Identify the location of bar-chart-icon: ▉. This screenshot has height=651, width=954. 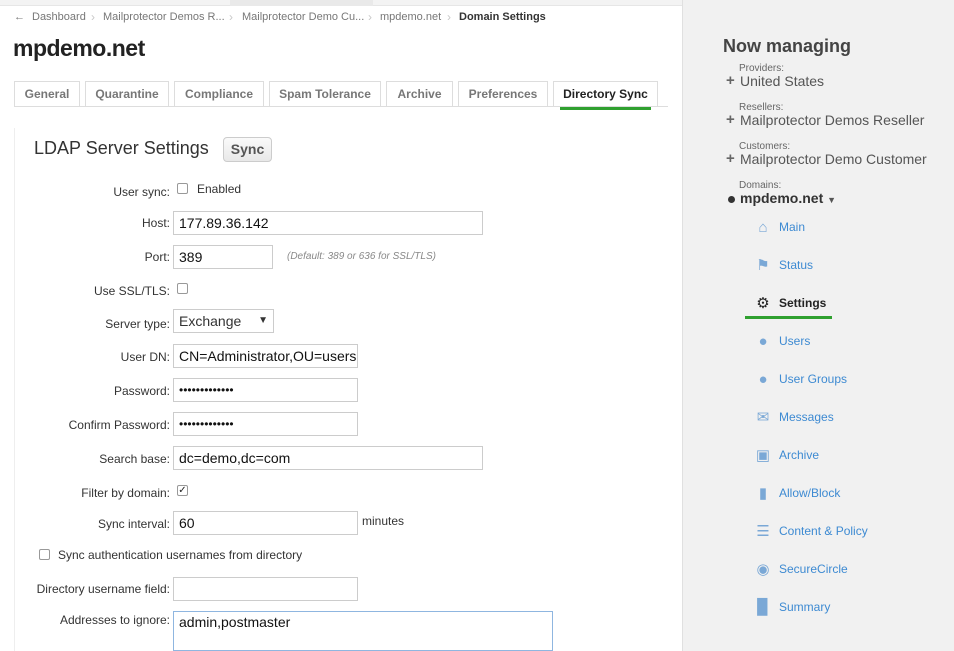
(763, 607).